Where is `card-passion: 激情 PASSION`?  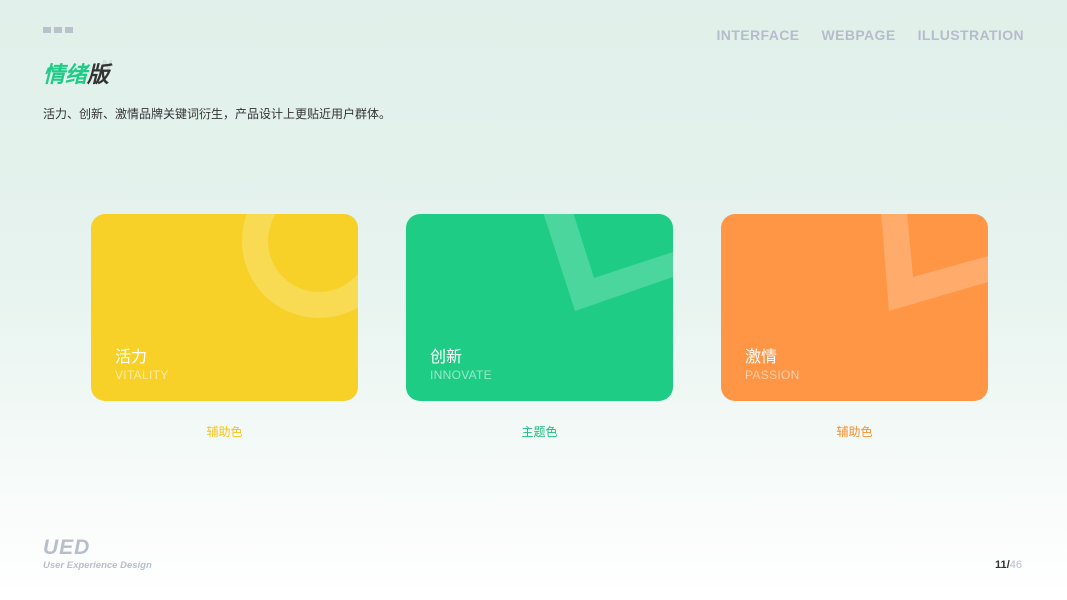
card-passion: 激情 PASSION is located at coordinates (854, 307).